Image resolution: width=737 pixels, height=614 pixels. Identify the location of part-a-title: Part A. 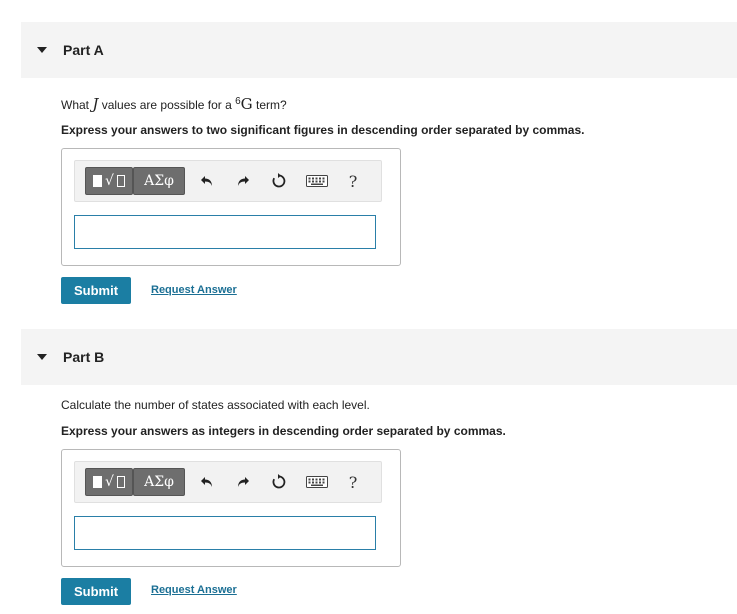
(83, 50).